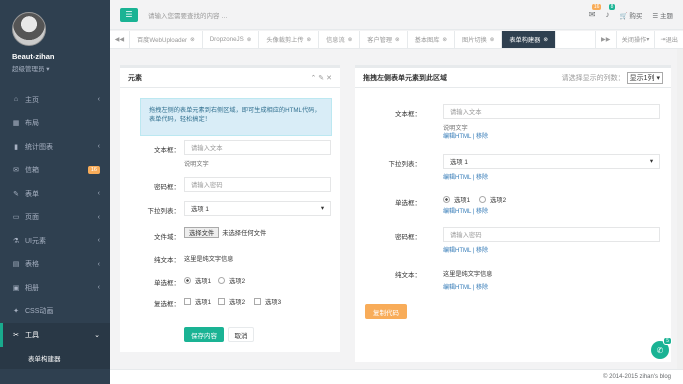 The height and width of the screenshot is (384, 683). What do you see at coordinates (662, 15) in the screenshot?
I see `theme-link: ☰ 主题` at bounding box center [662, 15].